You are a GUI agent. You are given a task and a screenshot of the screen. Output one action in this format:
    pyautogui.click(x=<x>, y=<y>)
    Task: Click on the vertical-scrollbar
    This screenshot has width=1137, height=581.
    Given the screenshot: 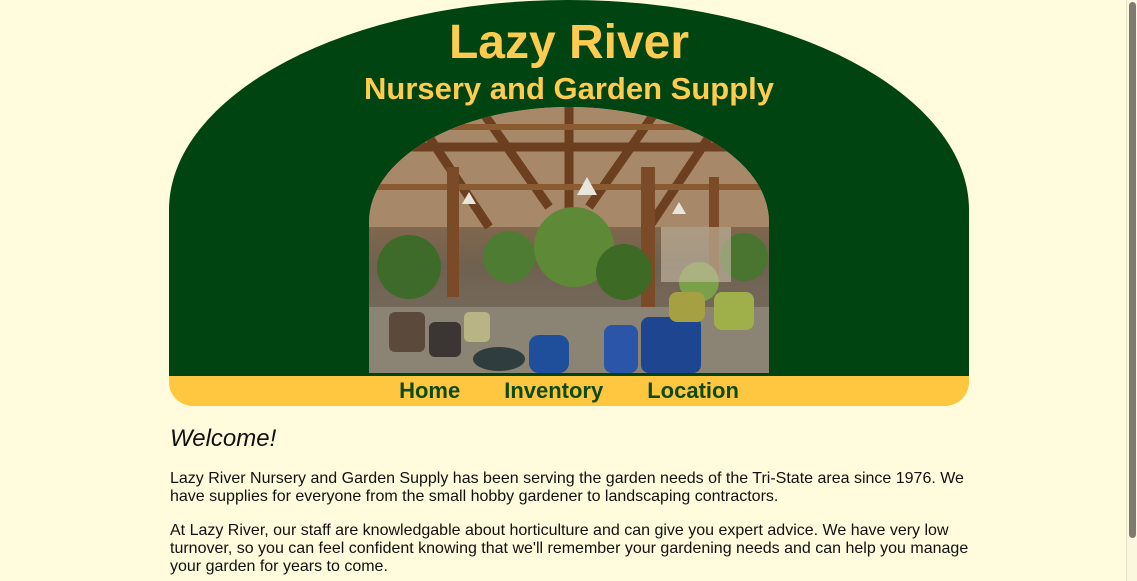 What is the action you would take?
    pyautogui.click(x=1131, y=290)
    